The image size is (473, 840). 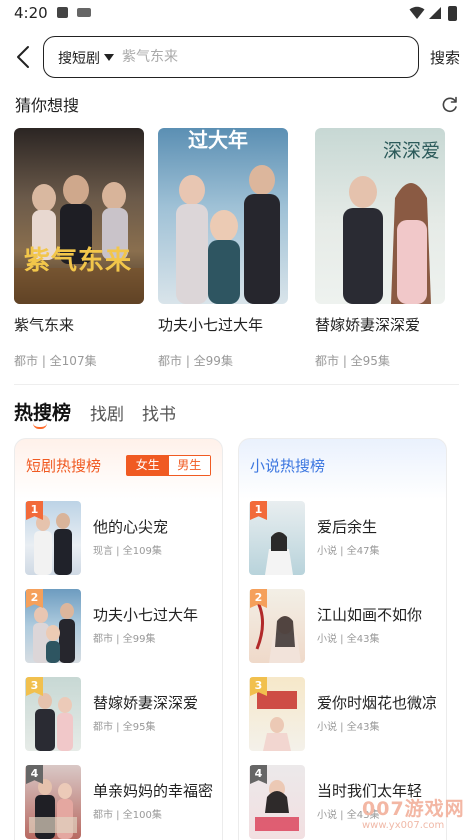 I want to click on guess-card: 紫气东来 紫气东来 都市 | 全107集, so click(x=79, y=248).